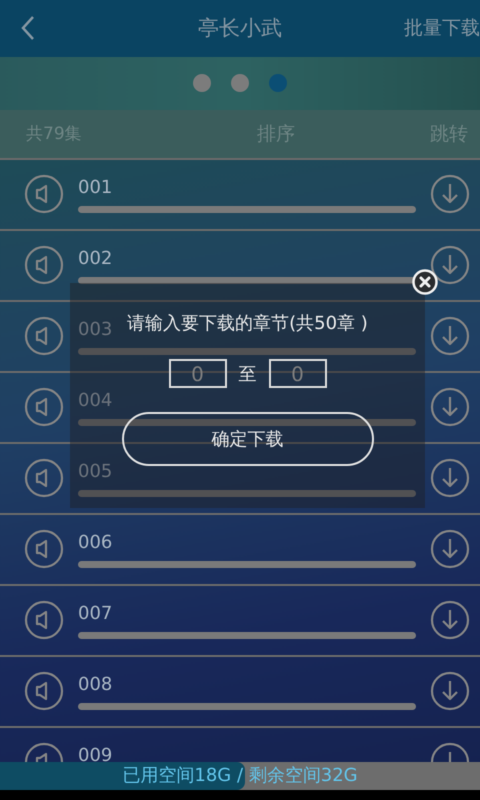 This screenshot has width=480, height=800. I want to click on to-field: 0, so click(297, 373).